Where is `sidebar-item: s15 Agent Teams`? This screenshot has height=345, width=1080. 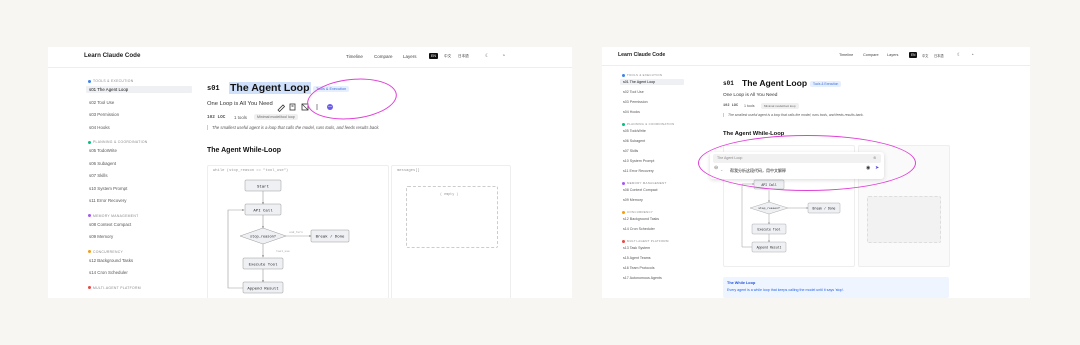 sidebar-item: s15 Agent Teams is located at coordinates (637, 258).